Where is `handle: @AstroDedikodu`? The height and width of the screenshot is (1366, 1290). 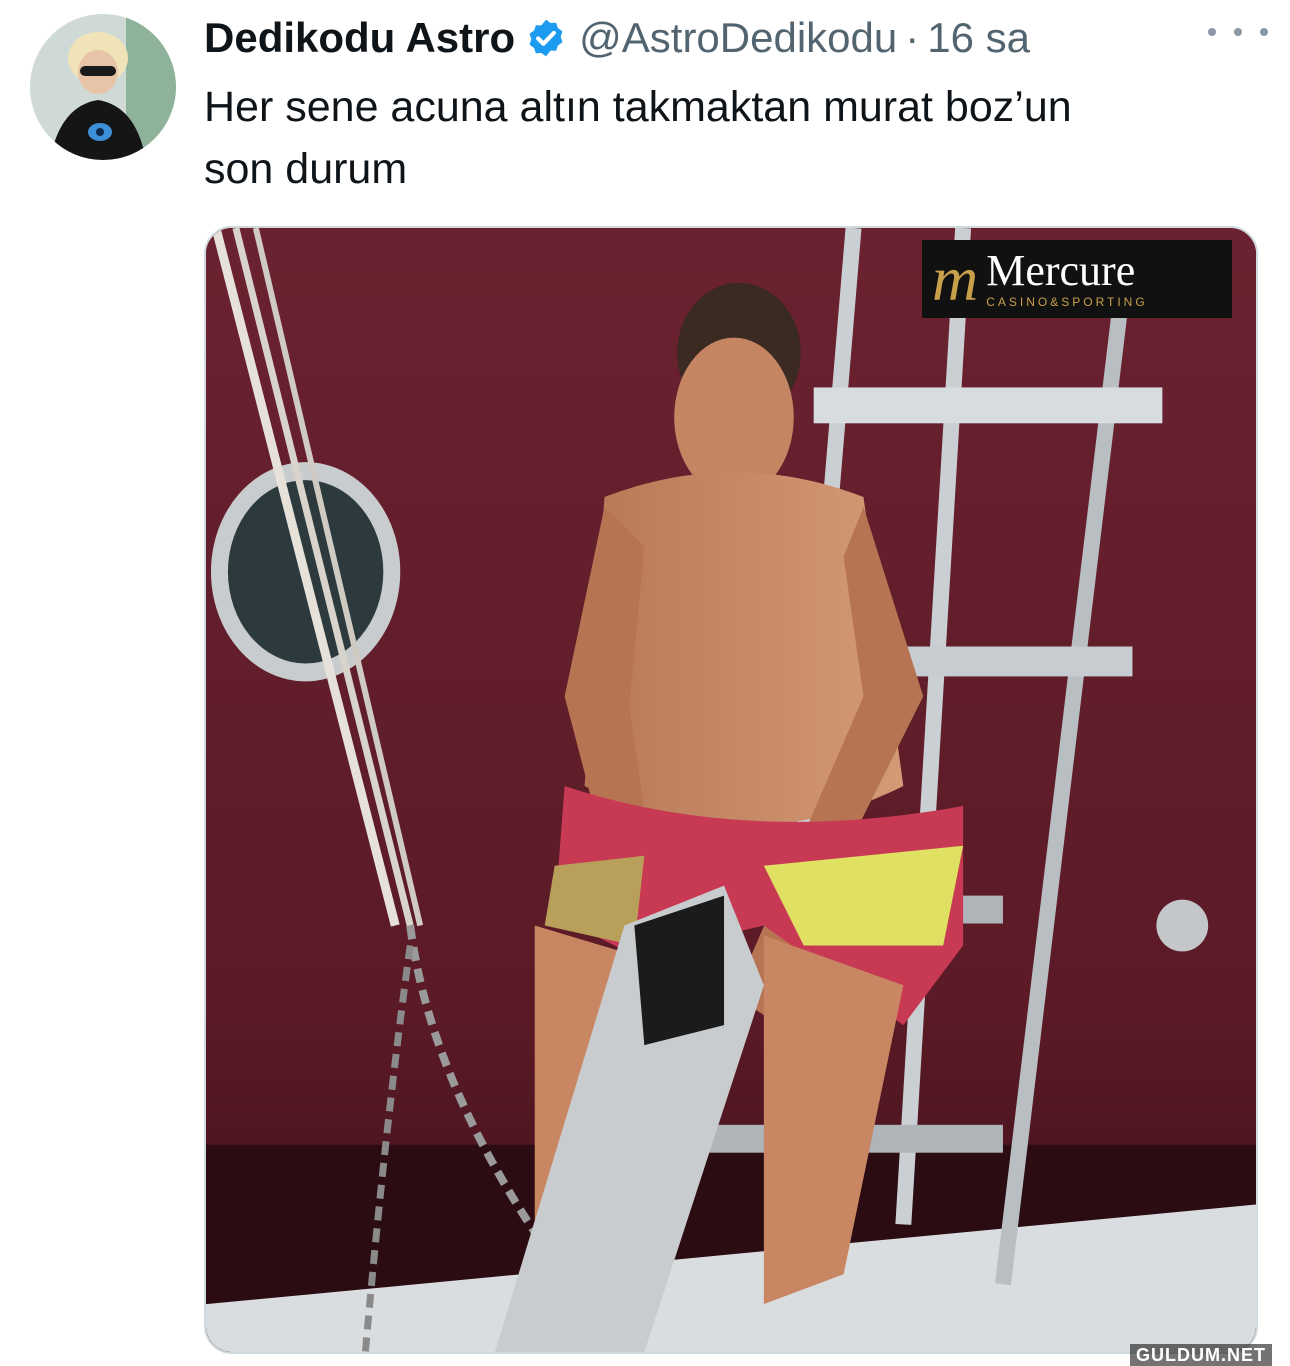 handle: @AstroDedikodu is located at coordinates (738, 38).